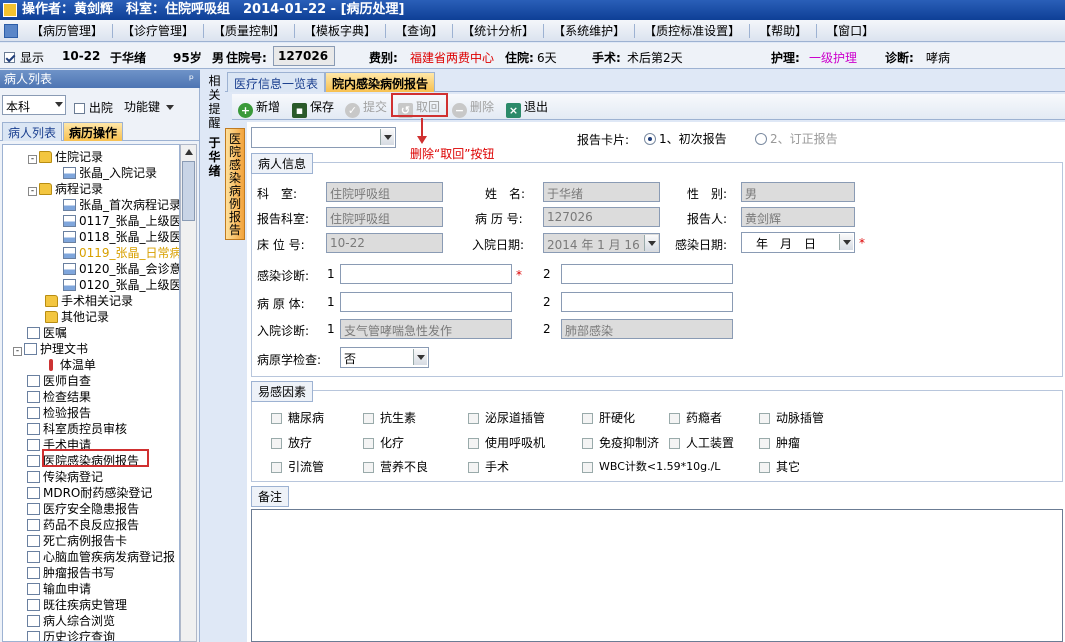 This screenshot has height=642, width=1065. I want to click on risk-artificial-device-checkbox: 人工装置, so click(701, 442).